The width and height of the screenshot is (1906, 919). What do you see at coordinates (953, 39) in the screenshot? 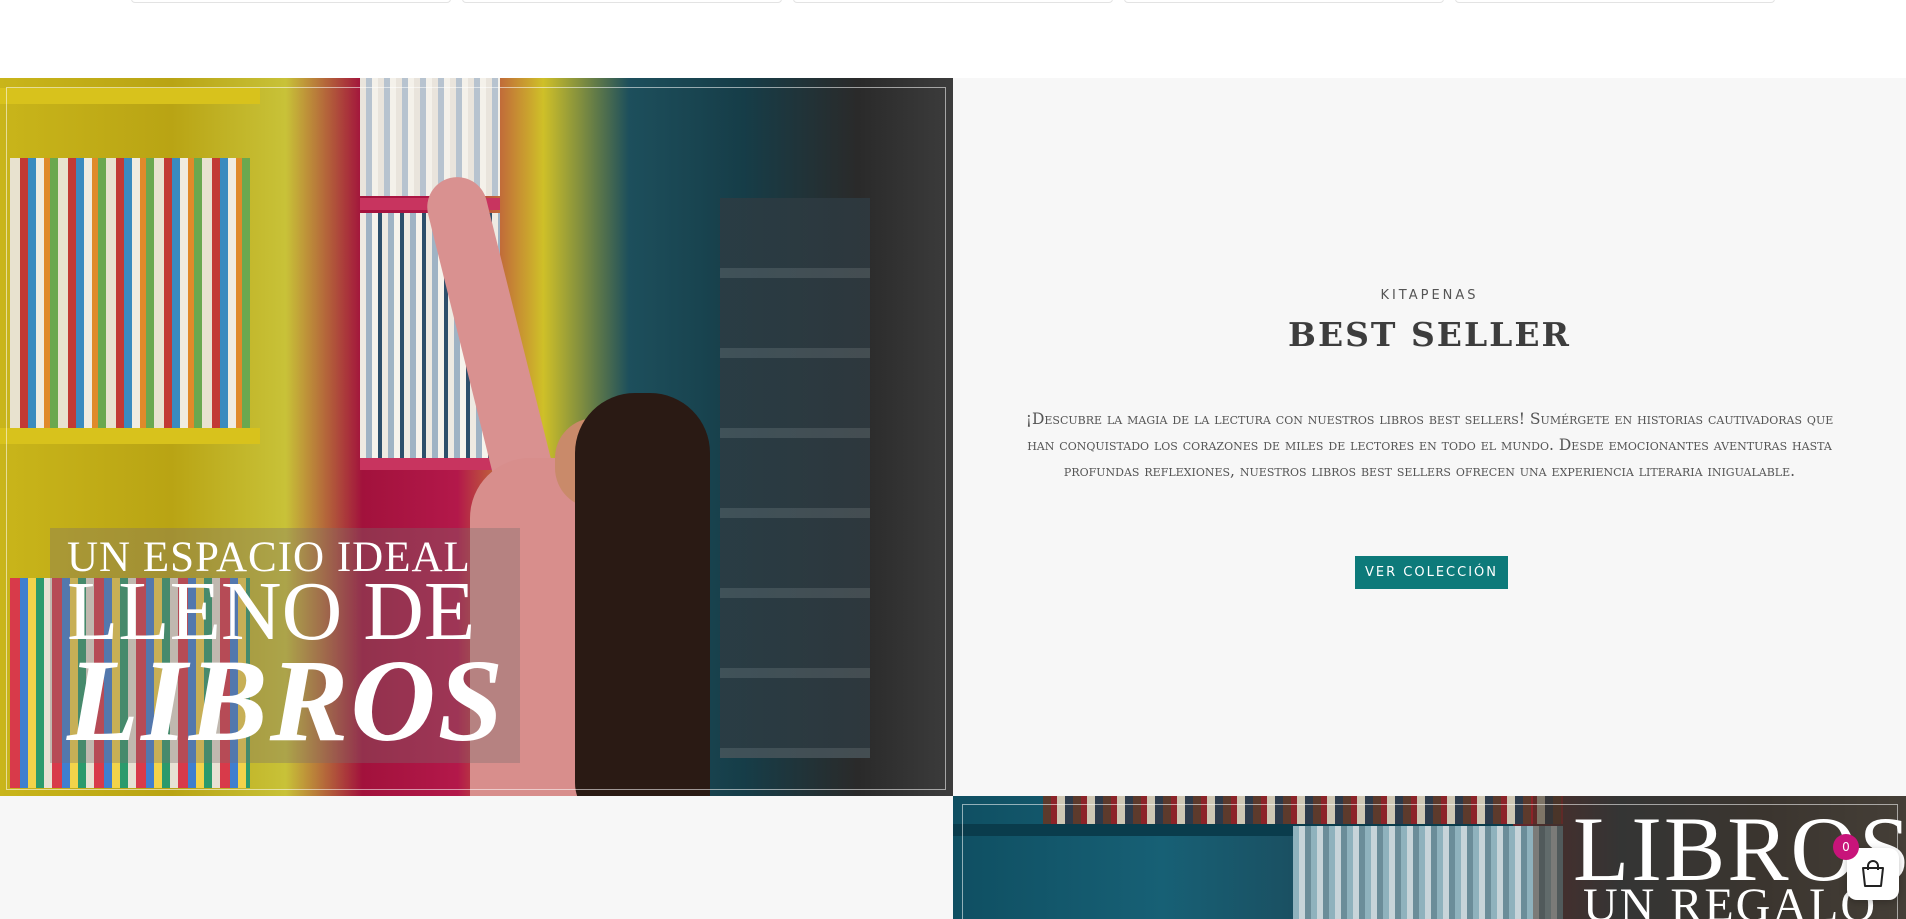
I see `product-card-strip` at bounding box center [953, 39].